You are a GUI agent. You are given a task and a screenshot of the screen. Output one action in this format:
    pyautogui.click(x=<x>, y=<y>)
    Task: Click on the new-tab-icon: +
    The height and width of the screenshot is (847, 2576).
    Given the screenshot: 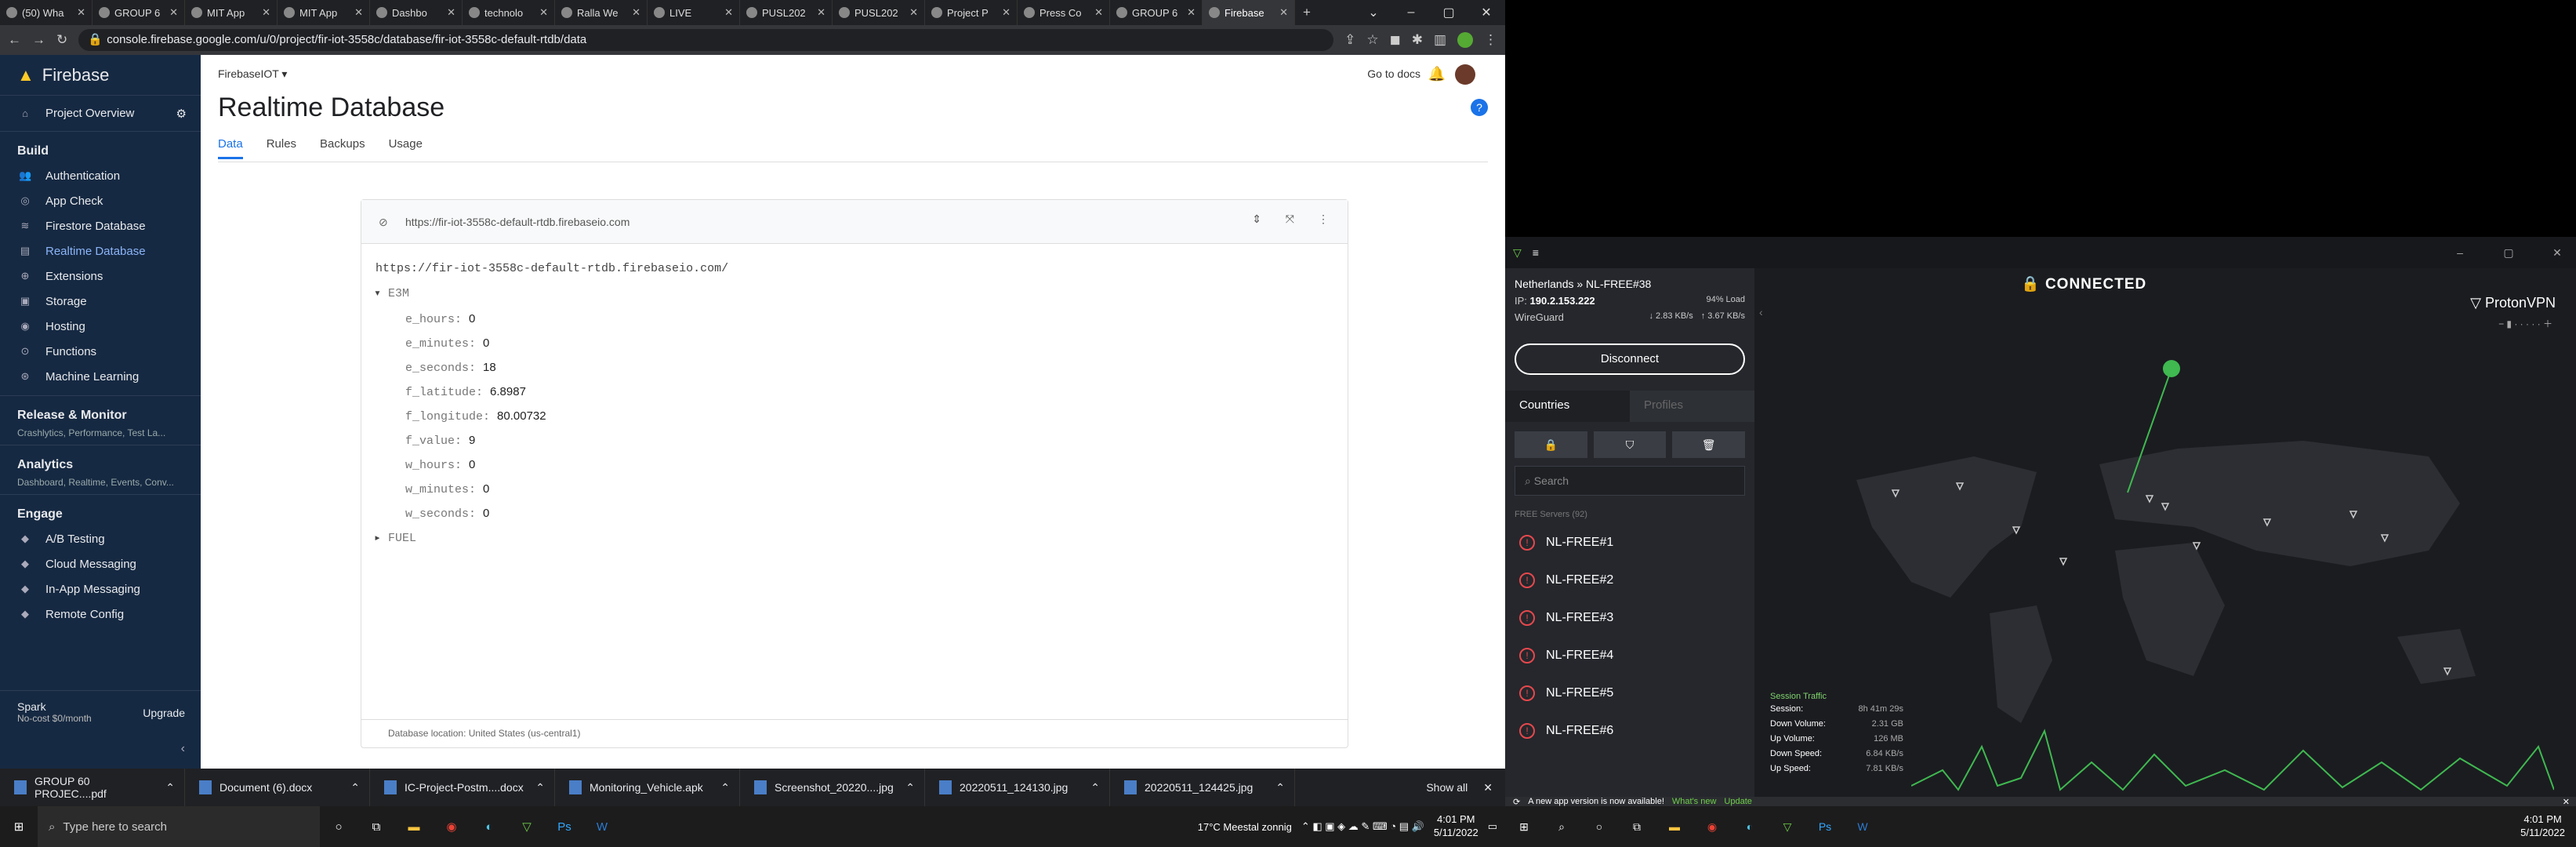 What is the action you would take?
    pyautogui.click(x=1307, y=12)
    